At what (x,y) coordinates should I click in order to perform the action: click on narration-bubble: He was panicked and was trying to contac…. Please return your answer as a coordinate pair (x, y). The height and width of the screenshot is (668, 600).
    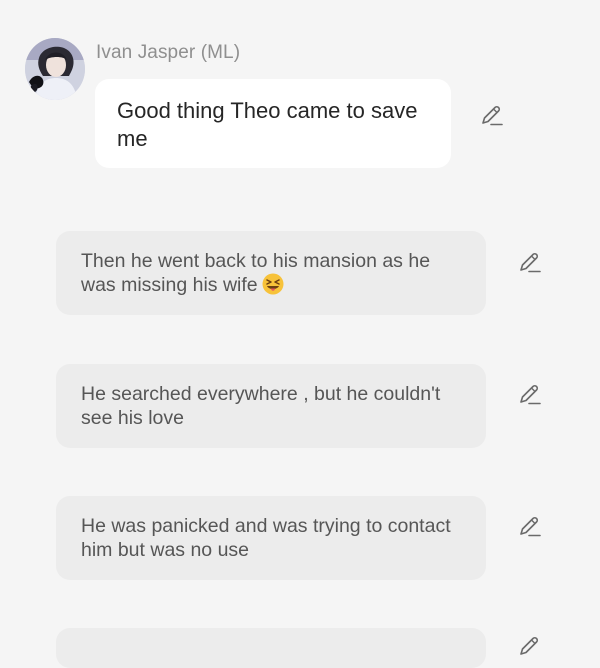
    Looking at the image, I should click on (271, 538).